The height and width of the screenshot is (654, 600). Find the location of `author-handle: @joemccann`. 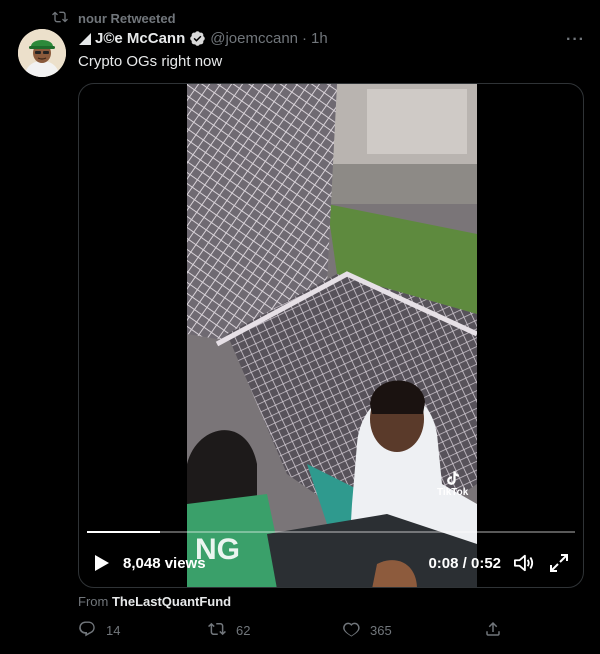

author-handle: @joemccann is located at coordinates (254, 38).